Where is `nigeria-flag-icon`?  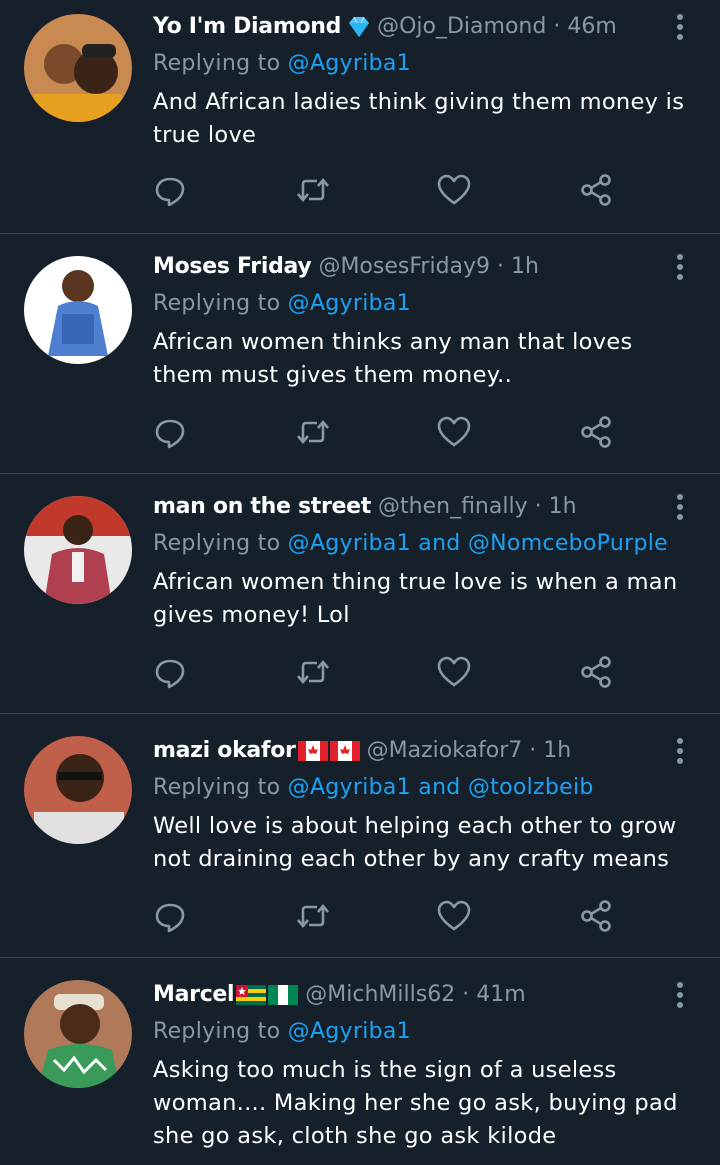 nigeria-flag-icon is located at coordinates (283, 995).